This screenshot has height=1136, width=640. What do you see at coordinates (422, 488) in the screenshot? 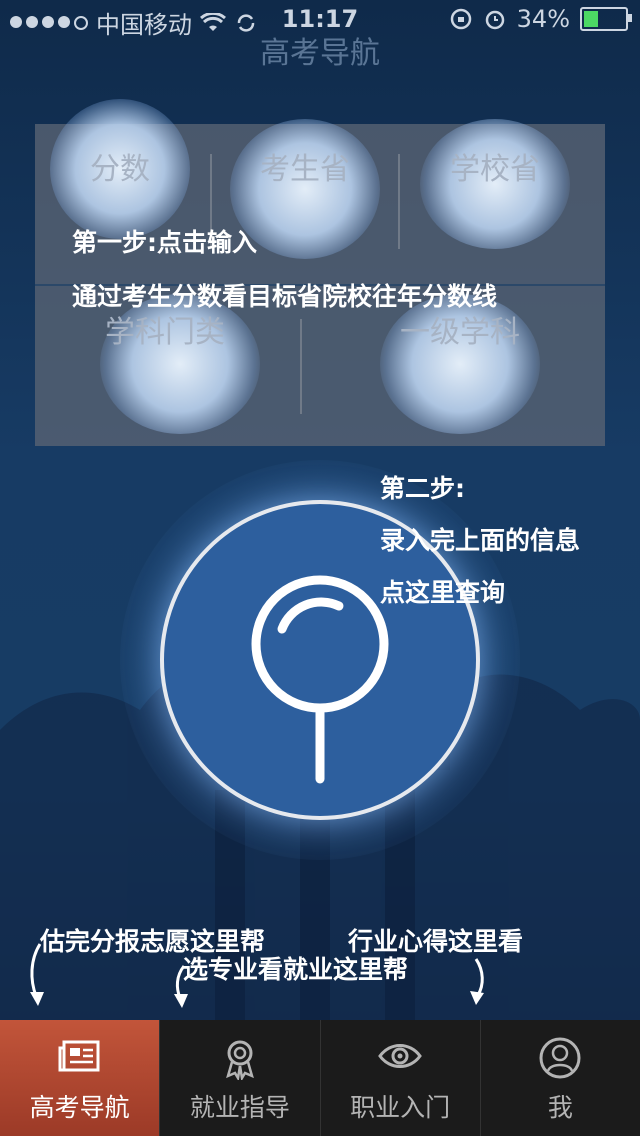
I see `step2-title: 第二步:` at bounding box center [422, 488].